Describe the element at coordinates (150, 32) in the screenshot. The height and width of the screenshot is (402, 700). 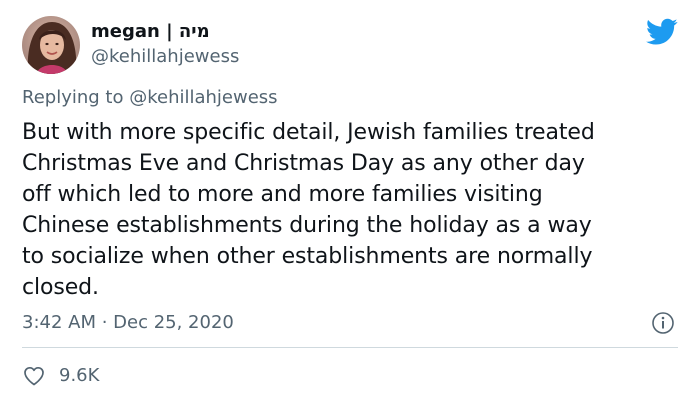
I see `author-name: megan | מיה` at that location.